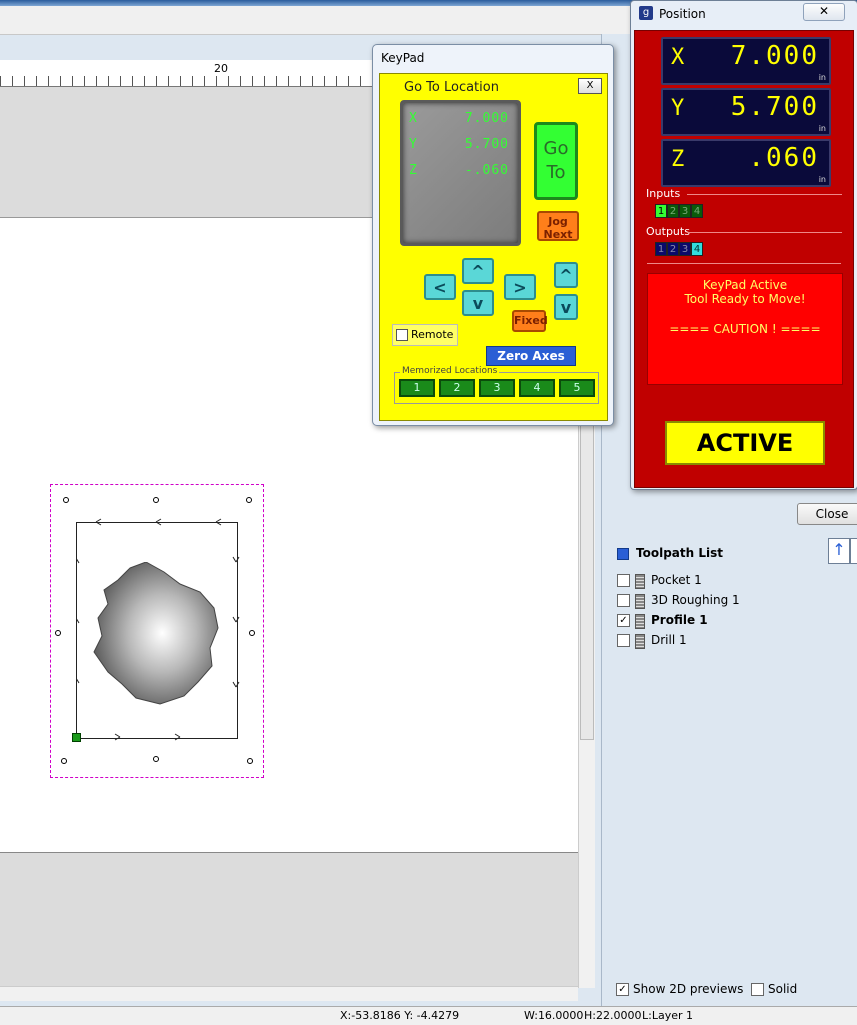 This screenshot has height=1025, width=857. What do you see at coordinates (531, 356) in the screenshot?
I see `zero-axes-button: Zero Axes` at bounding box center [531, 356].